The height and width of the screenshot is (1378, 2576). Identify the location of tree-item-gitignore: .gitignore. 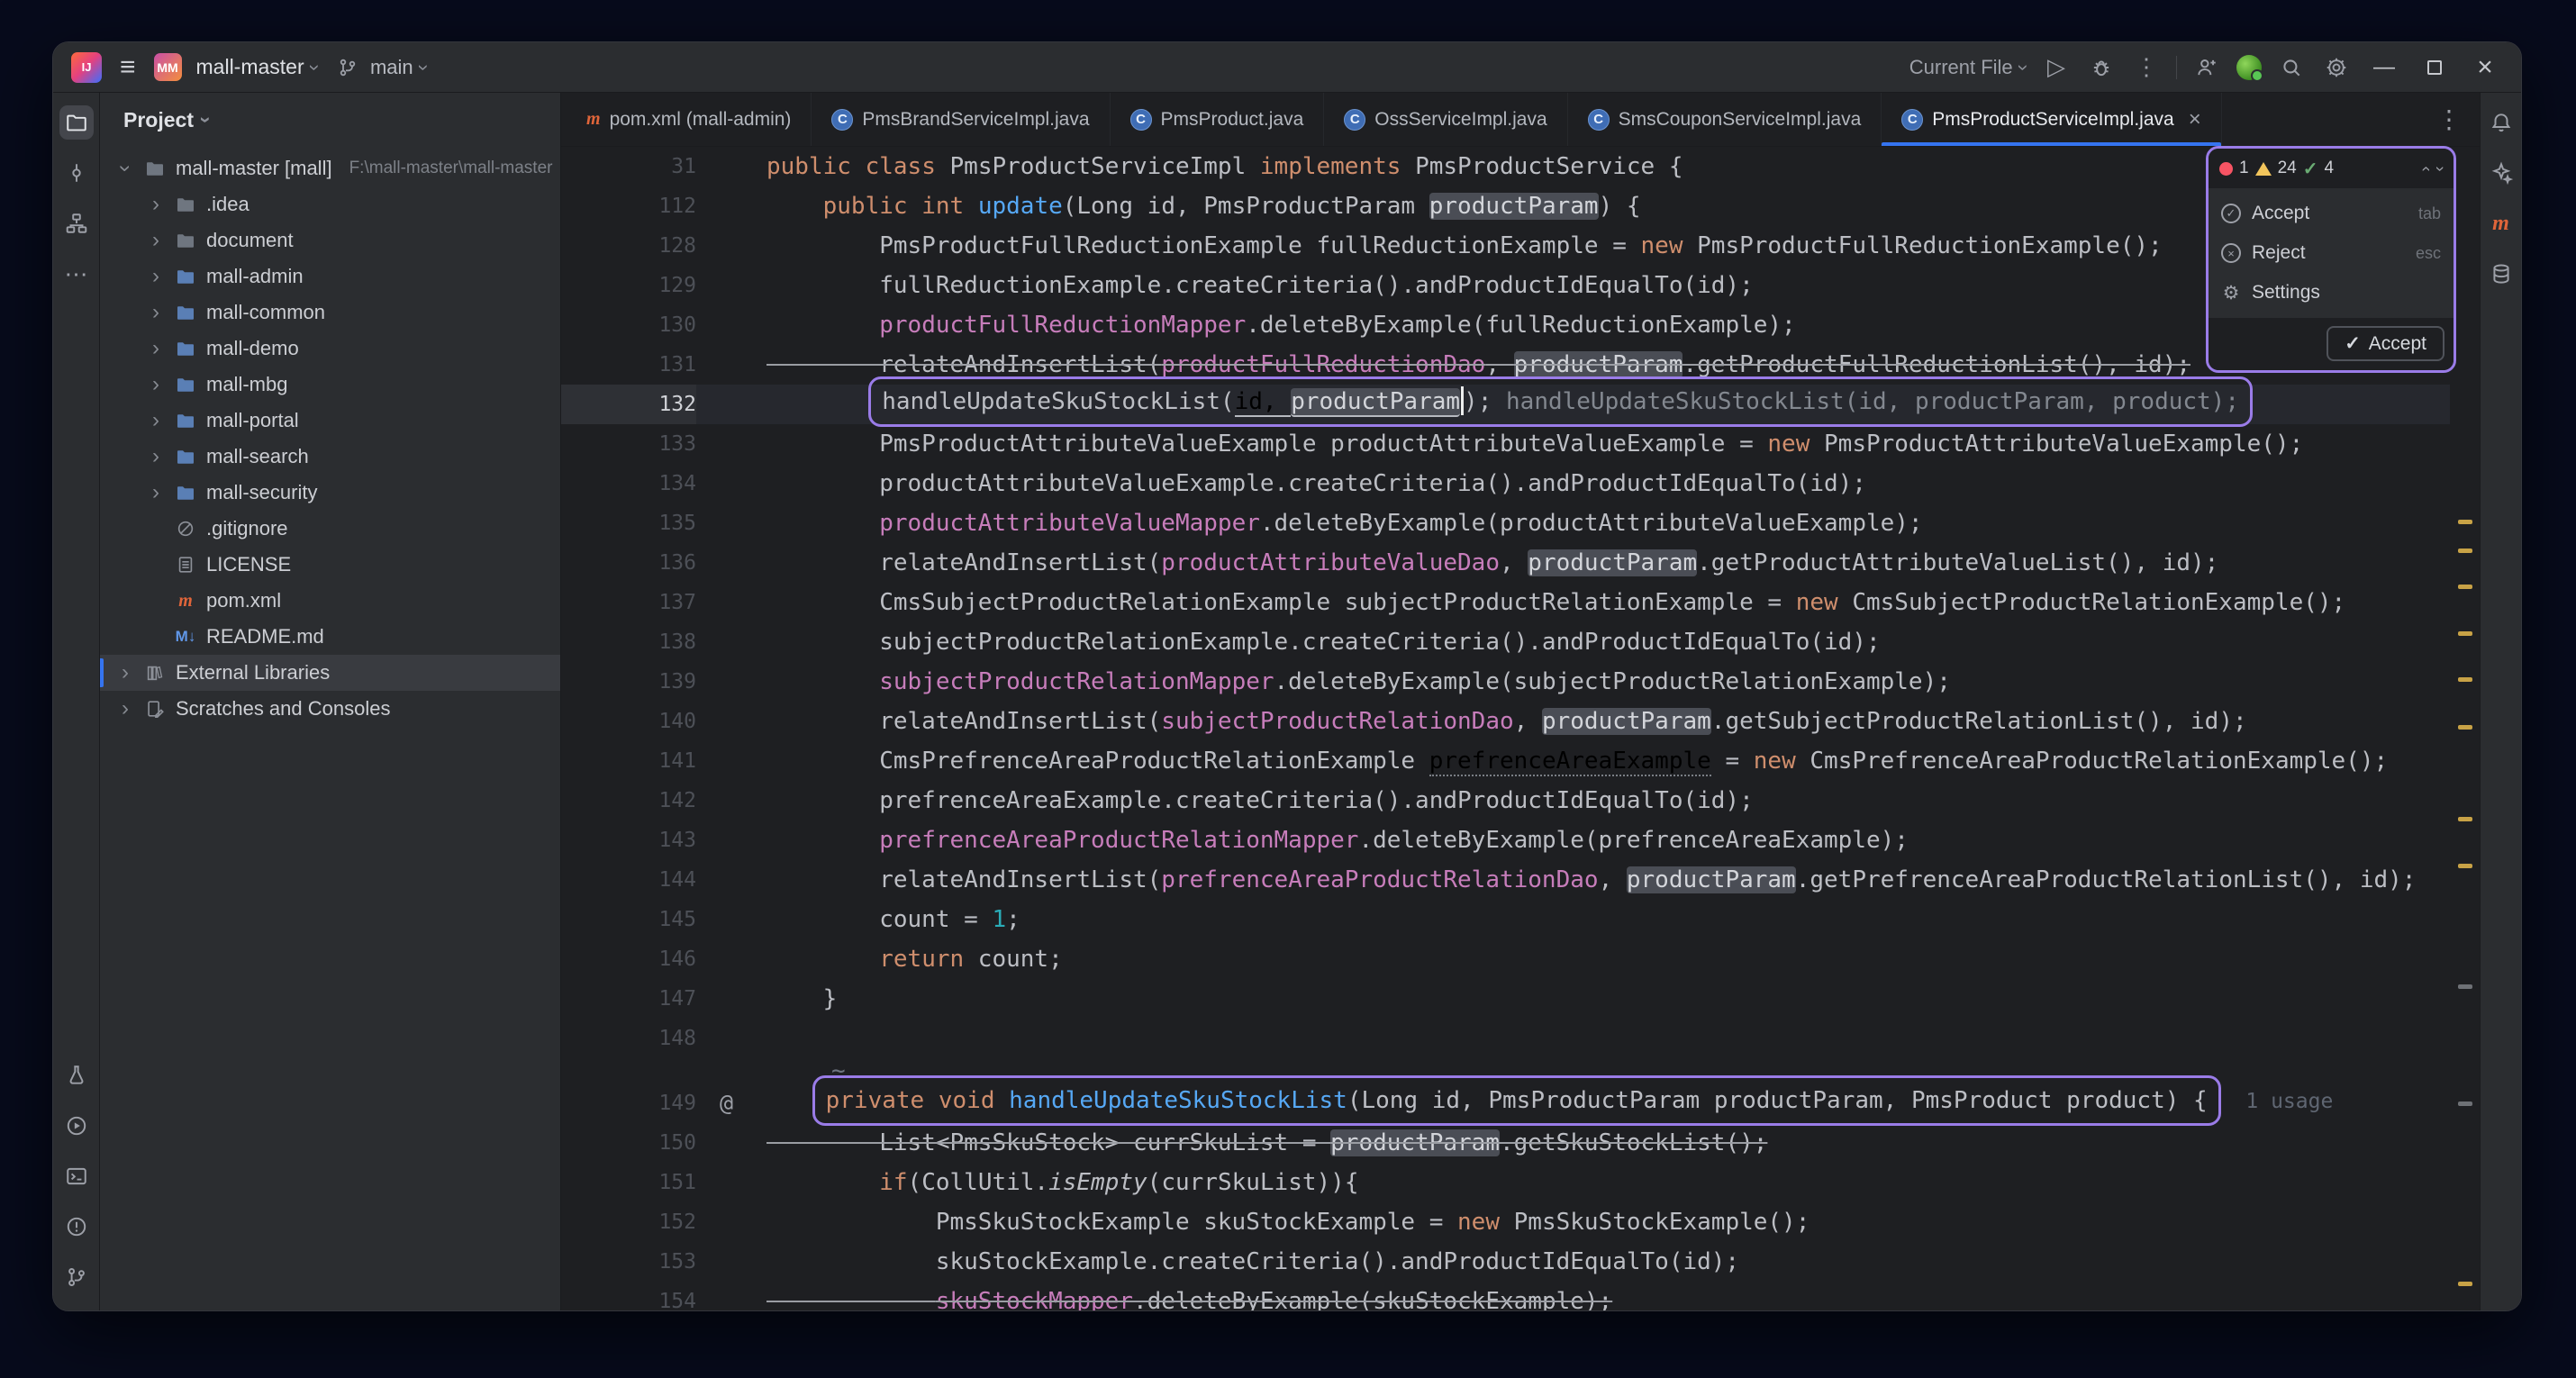
(330, 529).